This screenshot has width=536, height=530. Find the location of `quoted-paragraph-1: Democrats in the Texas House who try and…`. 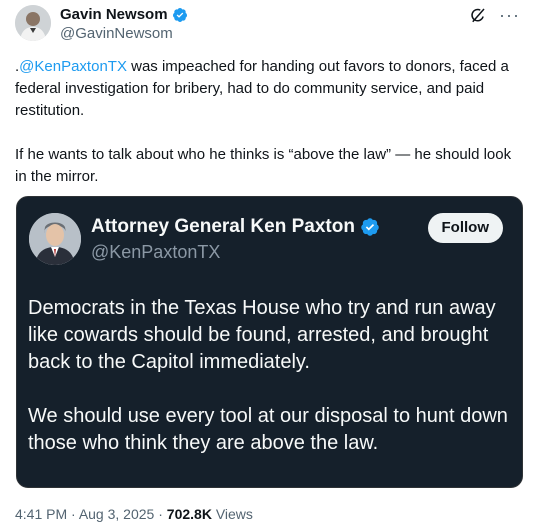

quoted-paragraph-1: Democrats in the Texas House who try and… is located at coordinates (262, 335).